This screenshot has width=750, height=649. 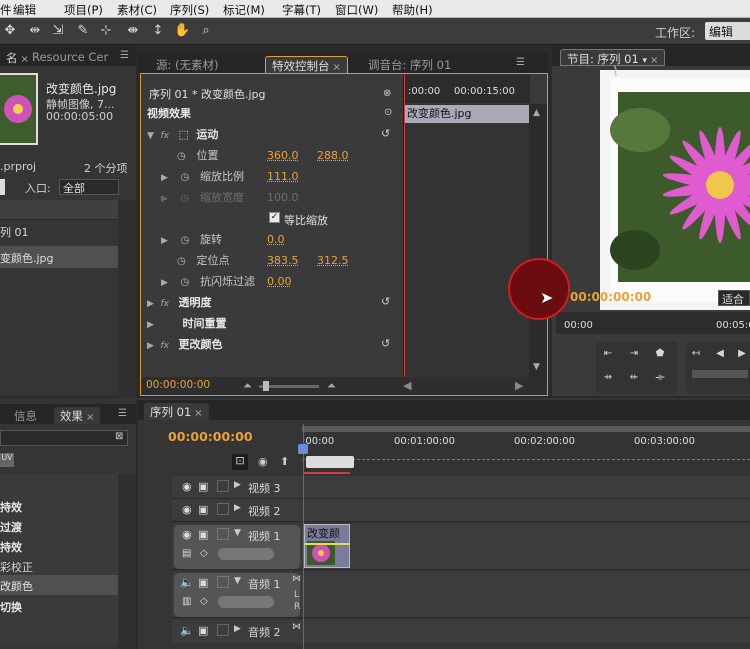 I want to click on menu-help: 帮助(H), so click(x=412, y=10).